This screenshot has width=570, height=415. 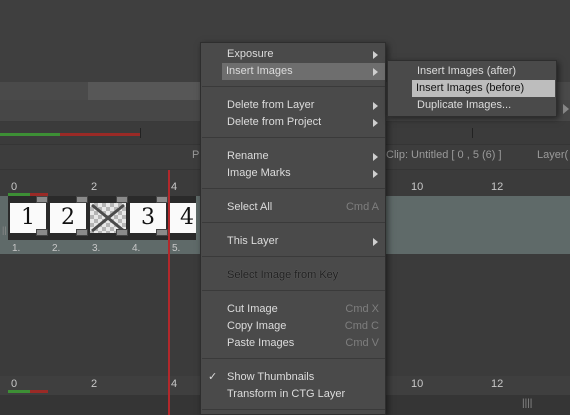 What do you see at coordinates (361, 326) in the screenshot?
I see `shortcut-label: Cmd C` at bounding box center [361, 326].